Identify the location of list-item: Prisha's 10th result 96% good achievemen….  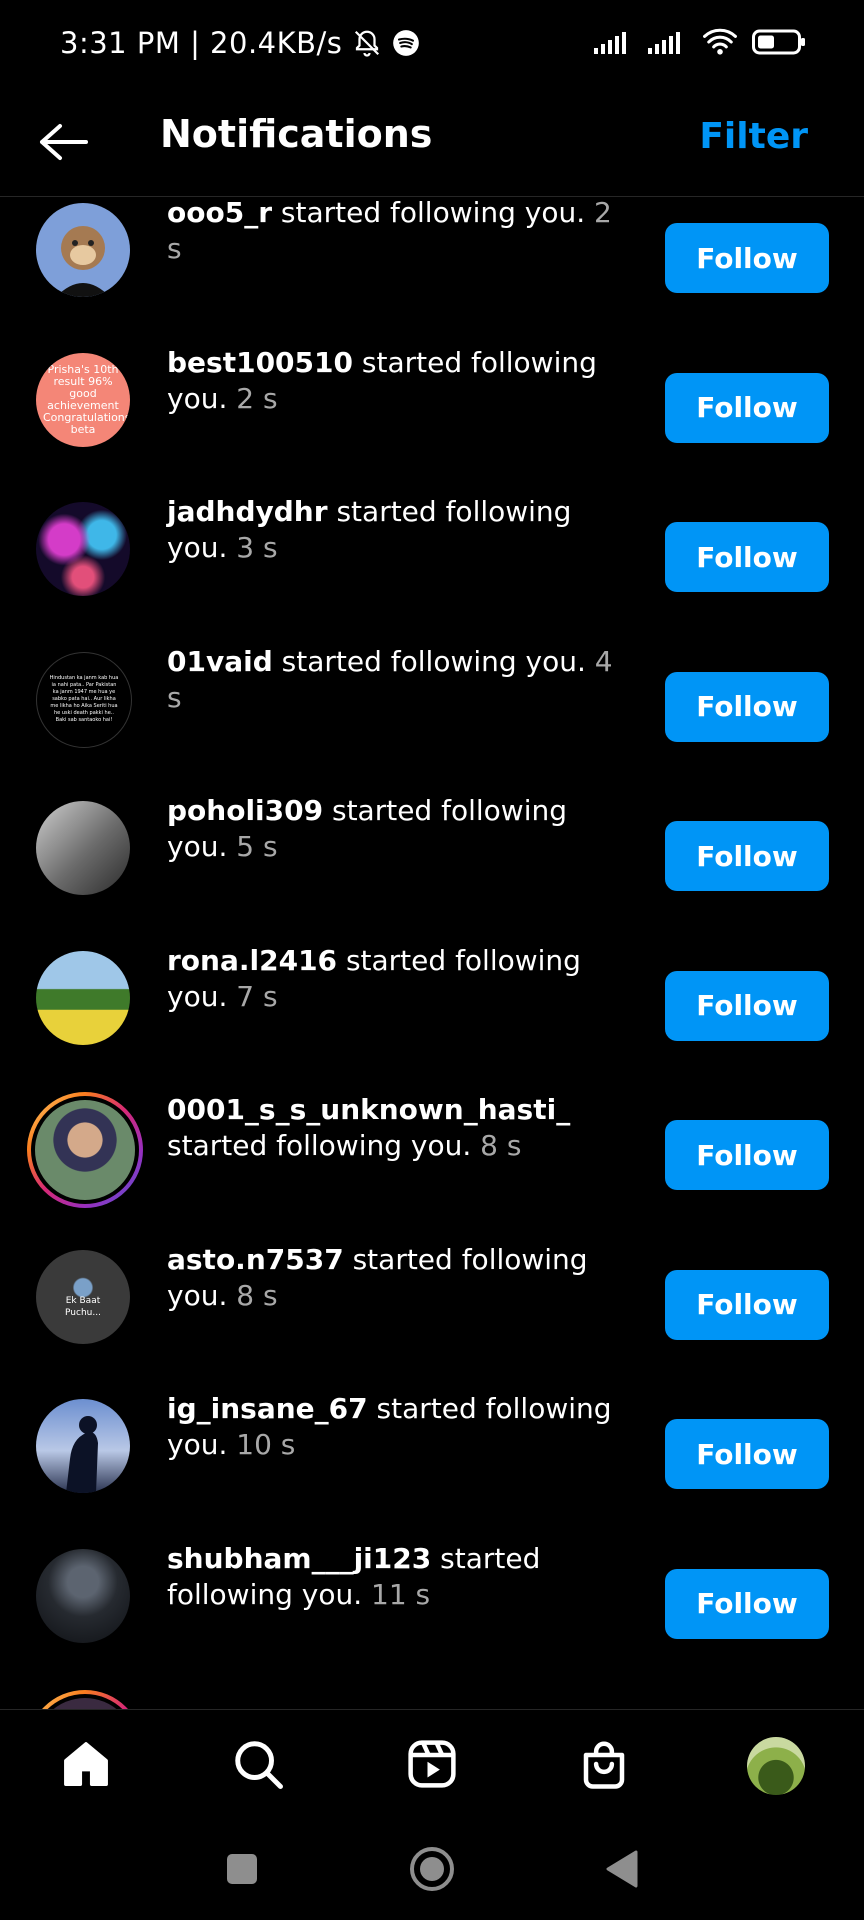
(432, 423).